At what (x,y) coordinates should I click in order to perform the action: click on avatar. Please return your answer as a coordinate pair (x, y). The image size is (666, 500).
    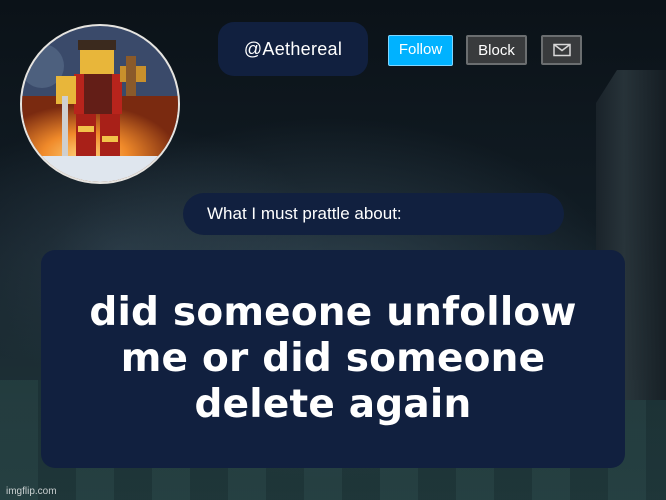
    Looking at the image, I should click on (100, 104).